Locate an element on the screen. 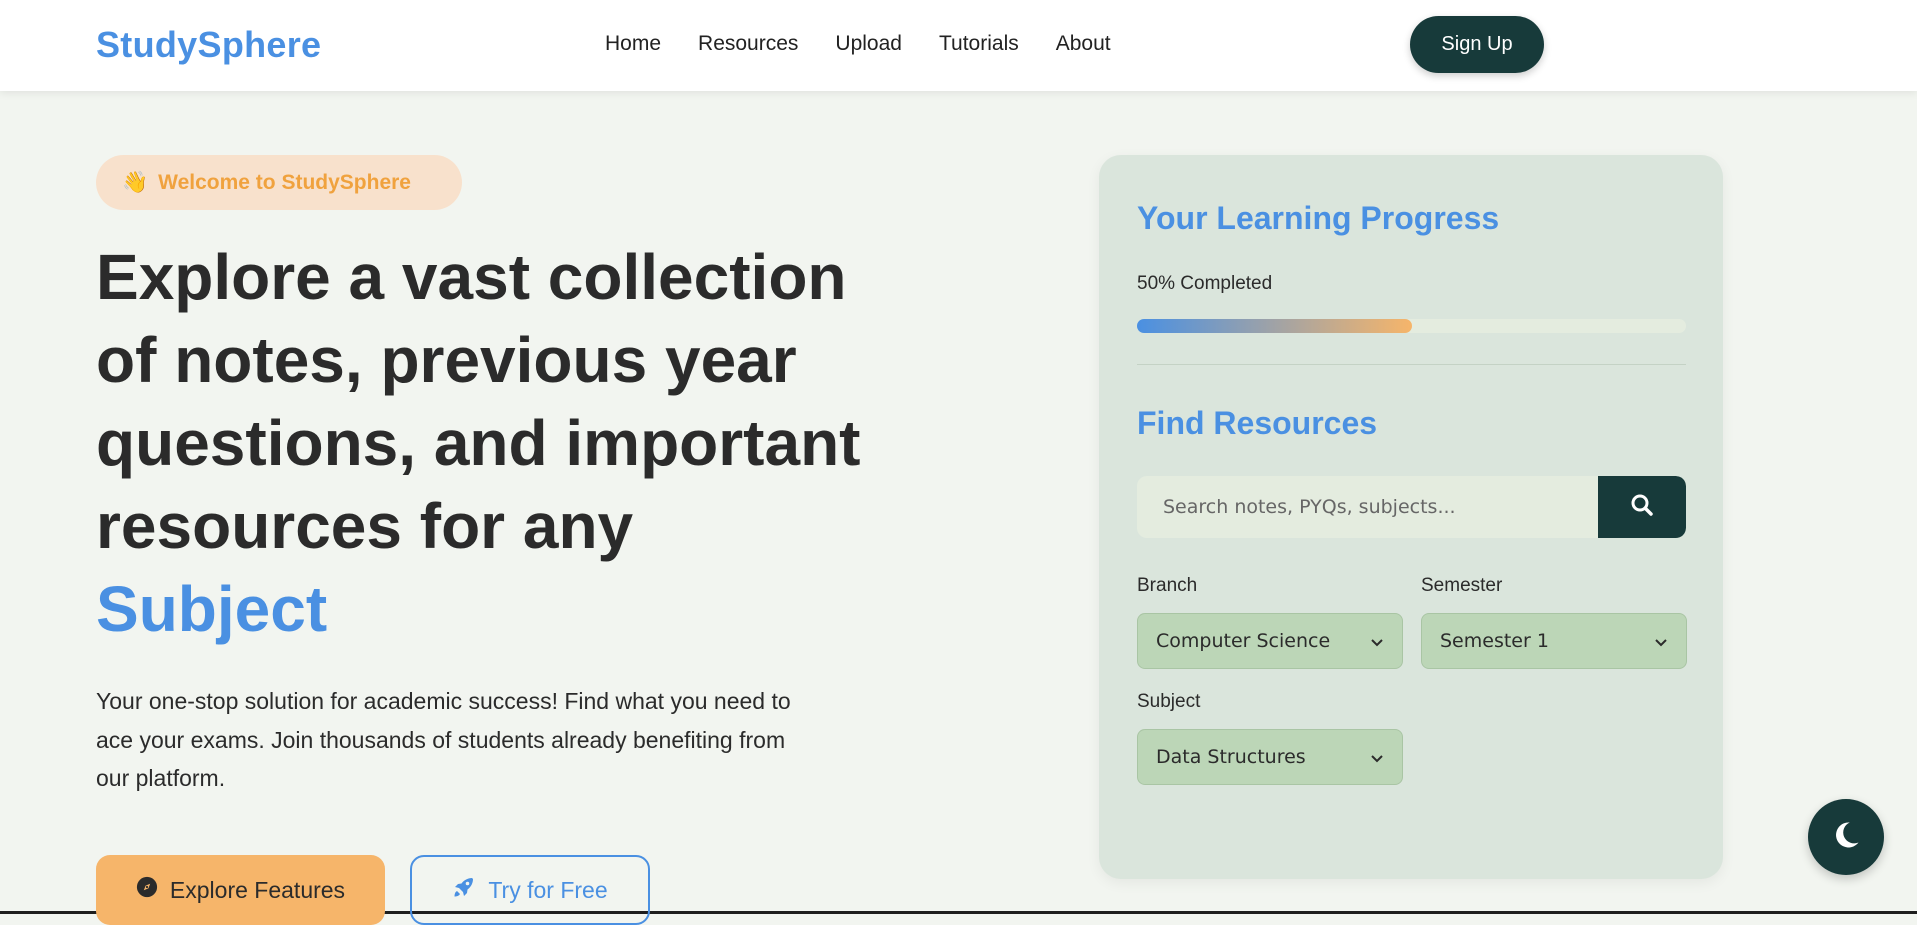 This screenshot has height=925, width=1917. hero-title-line: Explore a vast collection is located at coordinates (471, 277).